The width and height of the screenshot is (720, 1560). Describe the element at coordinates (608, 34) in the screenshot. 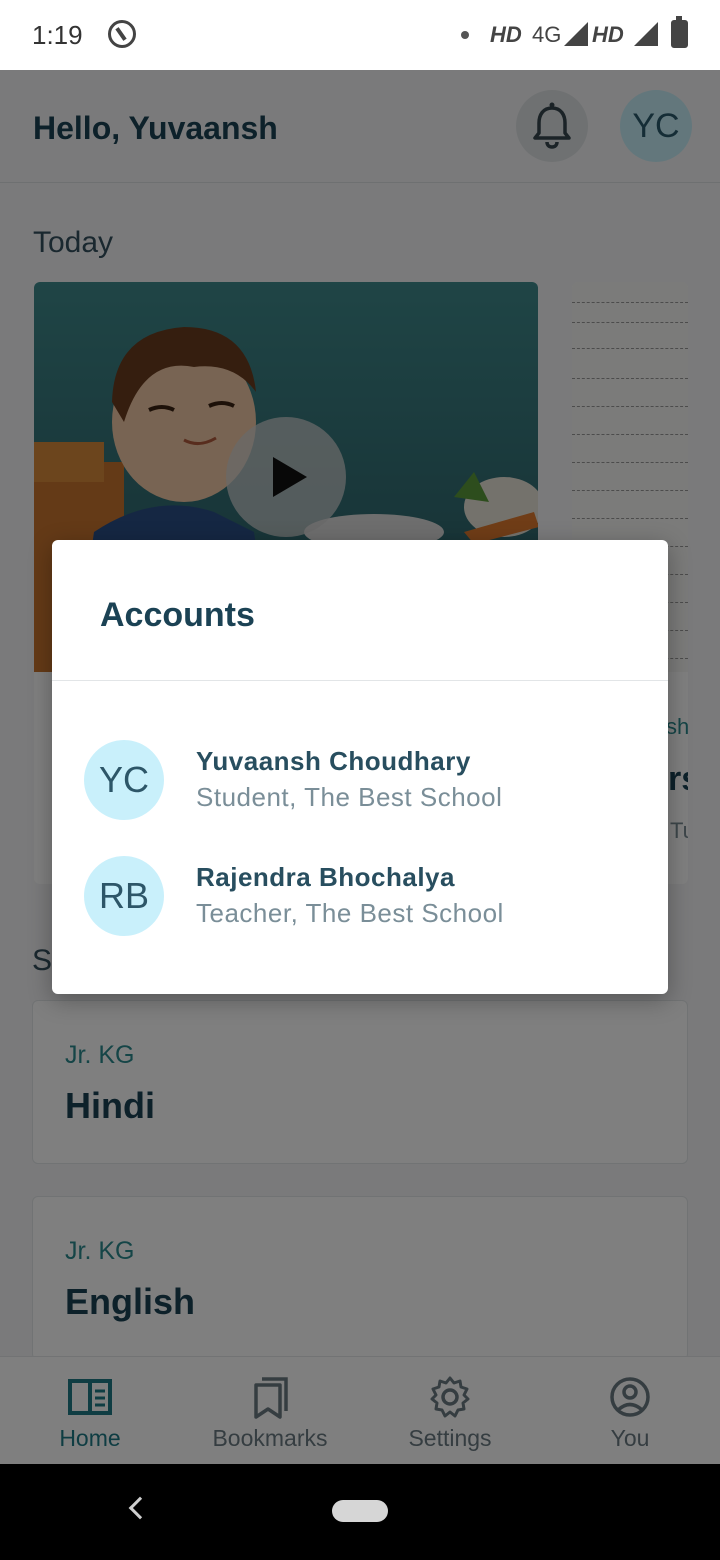

I see `network-hd-label-2: HD` at that location.